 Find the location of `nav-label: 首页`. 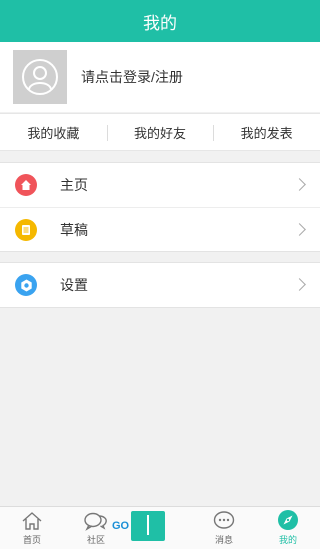

nav-label: 首页 is located at coordinates (31, 540).